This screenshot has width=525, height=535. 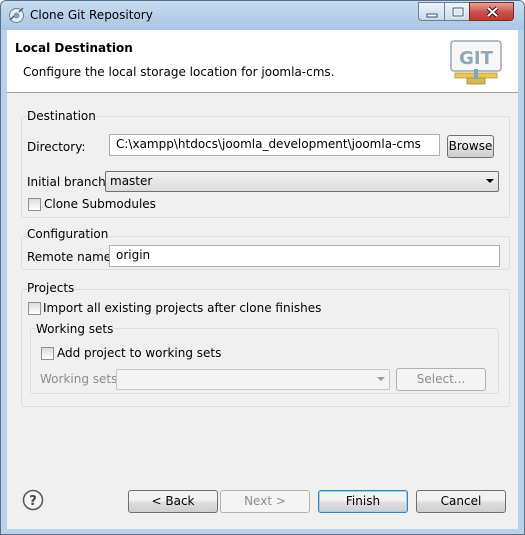 What do you see at coordinates (470, 146) in the screenshot?
I see `browse-button: Browse` at bounding box center [470, 146].